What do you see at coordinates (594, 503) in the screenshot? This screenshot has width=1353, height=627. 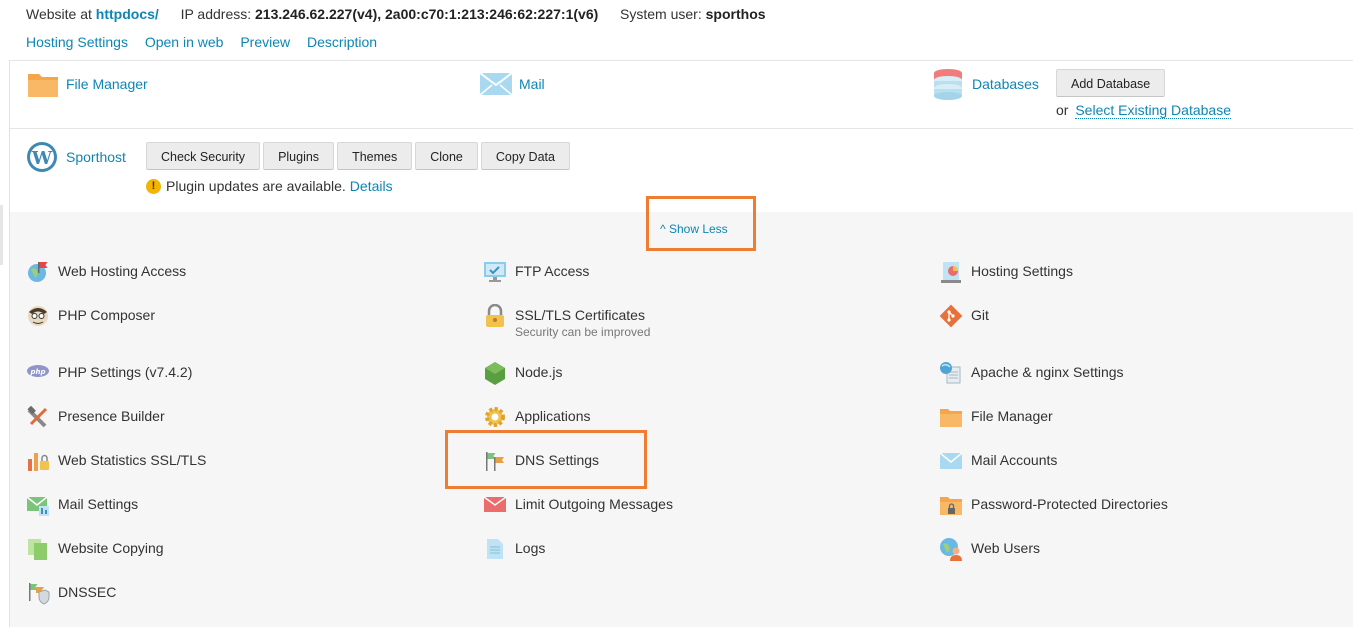 I see `item-label: Limit Outgoing Messages` at bounding box center [594, 503].